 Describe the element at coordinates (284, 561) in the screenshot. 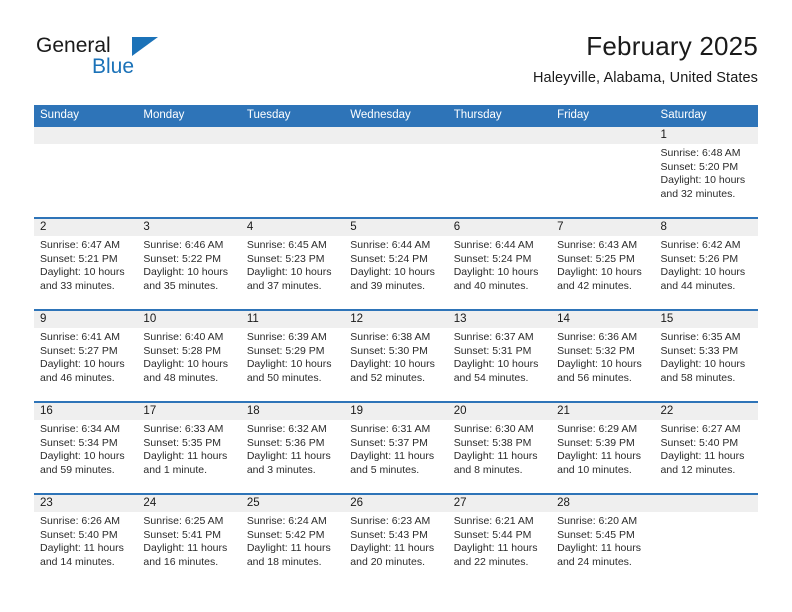

I see `daylight-text-line2: and 18 minutes.` at that location.